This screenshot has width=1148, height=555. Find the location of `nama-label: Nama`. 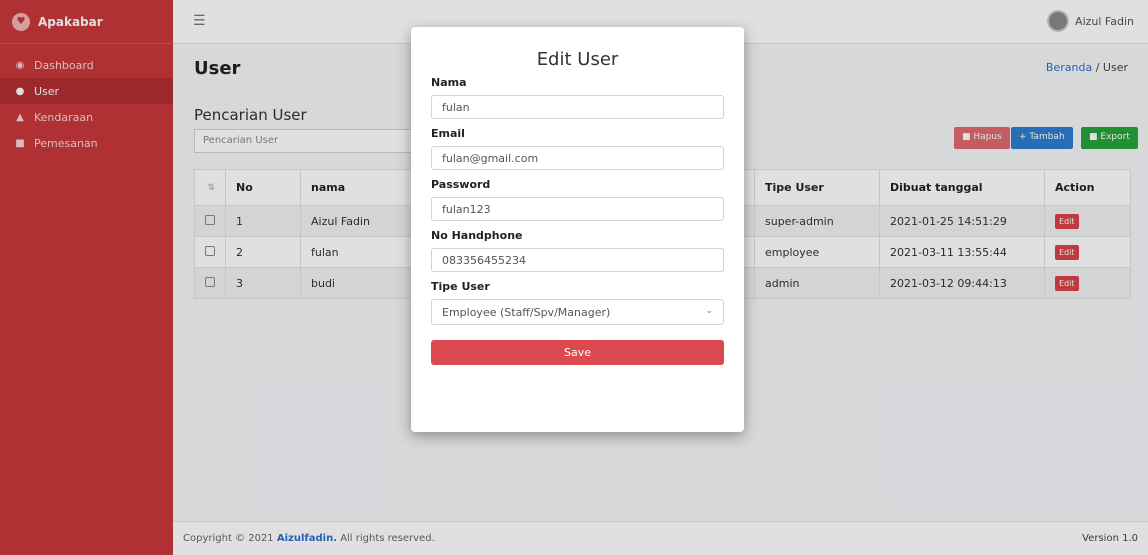

nama-label: Nama is located at coordinates (449, 82).